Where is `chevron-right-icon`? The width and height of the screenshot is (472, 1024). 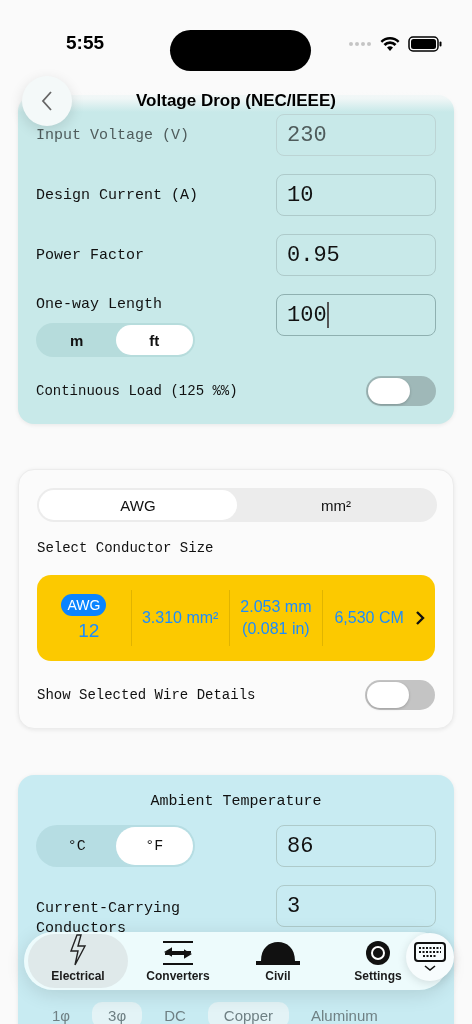 chevron-right-icon is located at coordinates (420, 618).